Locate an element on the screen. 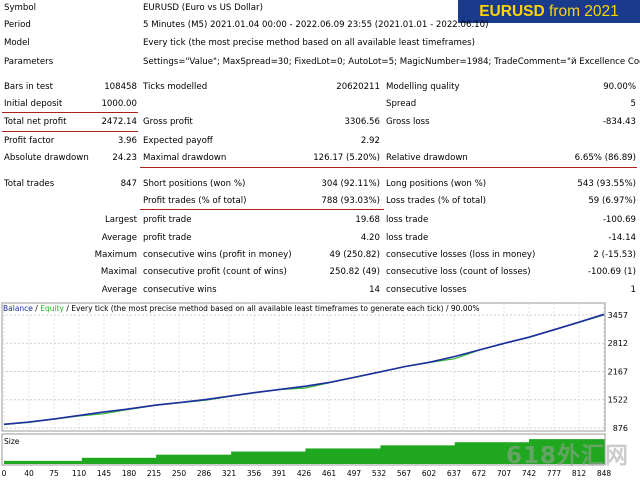 The width and height of the screenshot is (640, 480). y-ticks: 3457 2812 2167 1522 876 is located at coordinates (618, 372).